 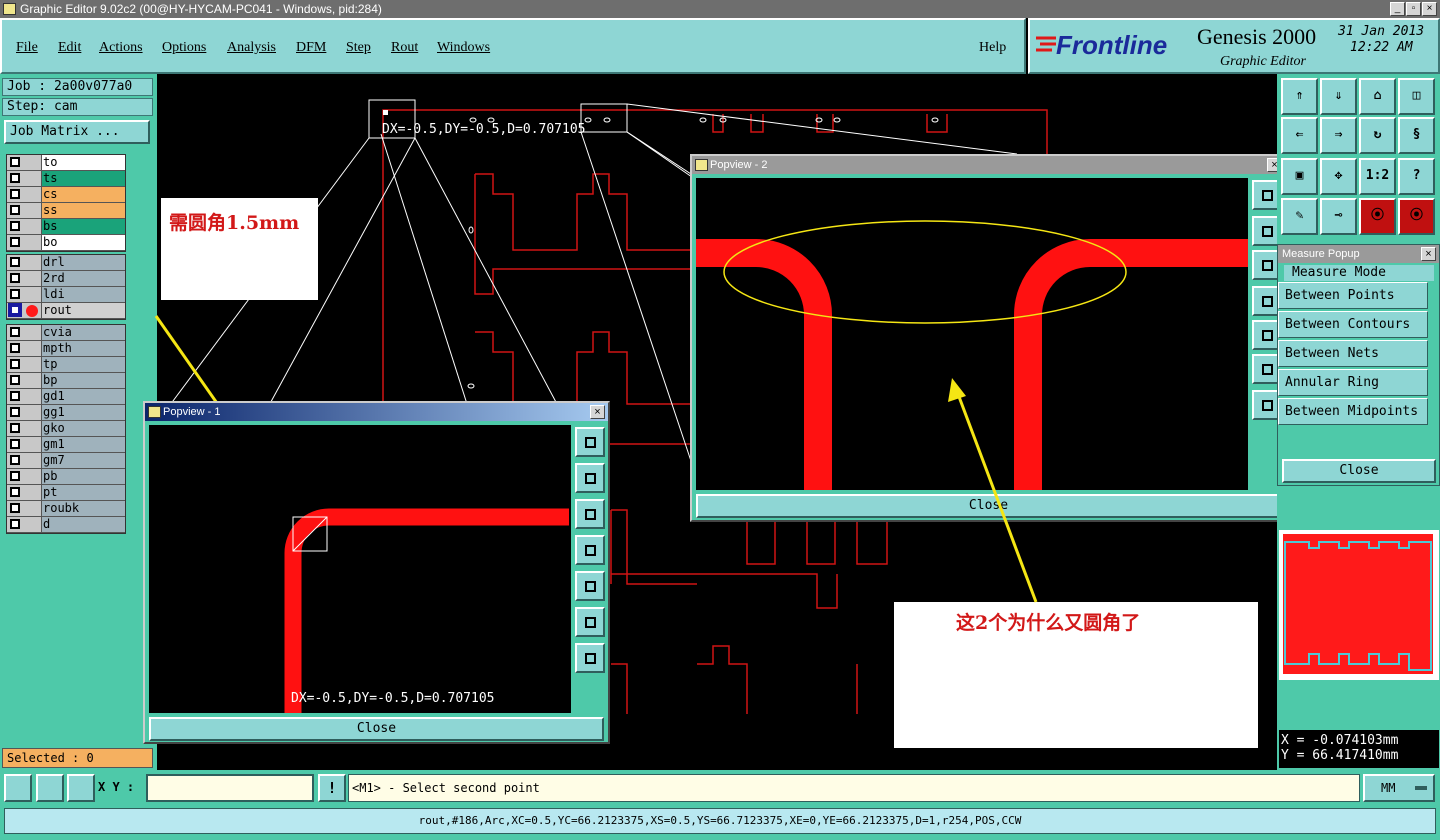 What do you see at coordinates (83, 162) in the screenshot?
I see `layer-name: to` at bounding box center [83, 162].